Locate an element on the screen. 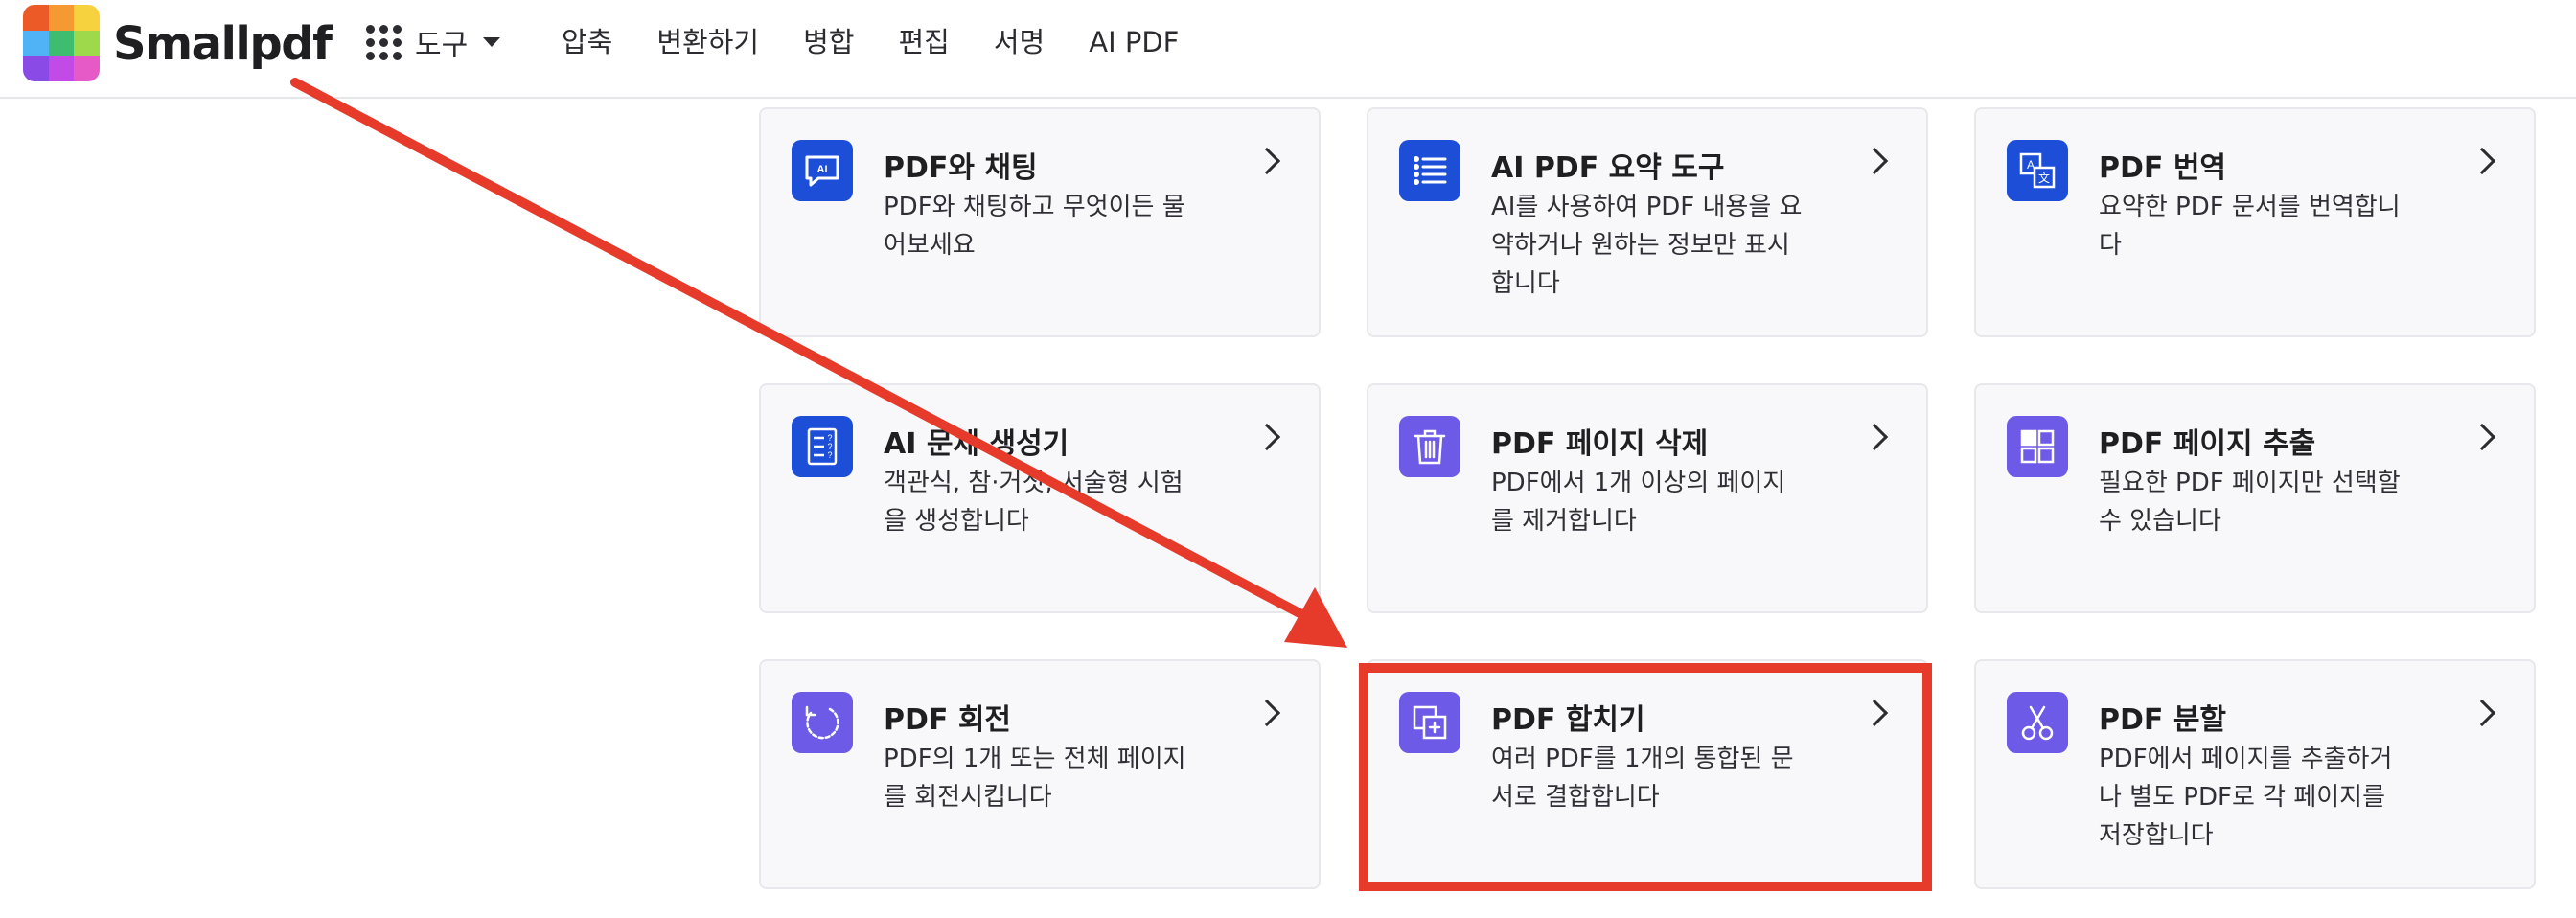  card-title: PDF 회전 is located at coordinates (948, 720).